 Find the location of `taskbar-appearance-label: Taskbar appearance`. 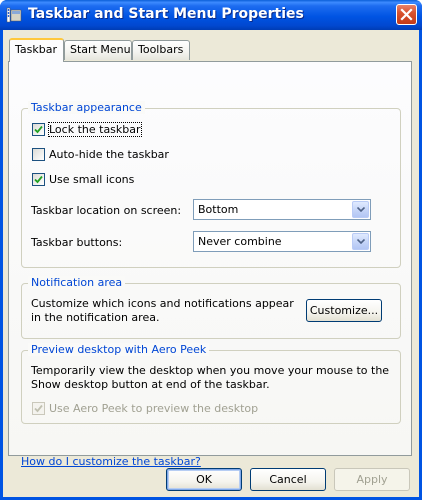

taskbar-appearance-label: Taskbar appearance is located at coordinates (86, 107).